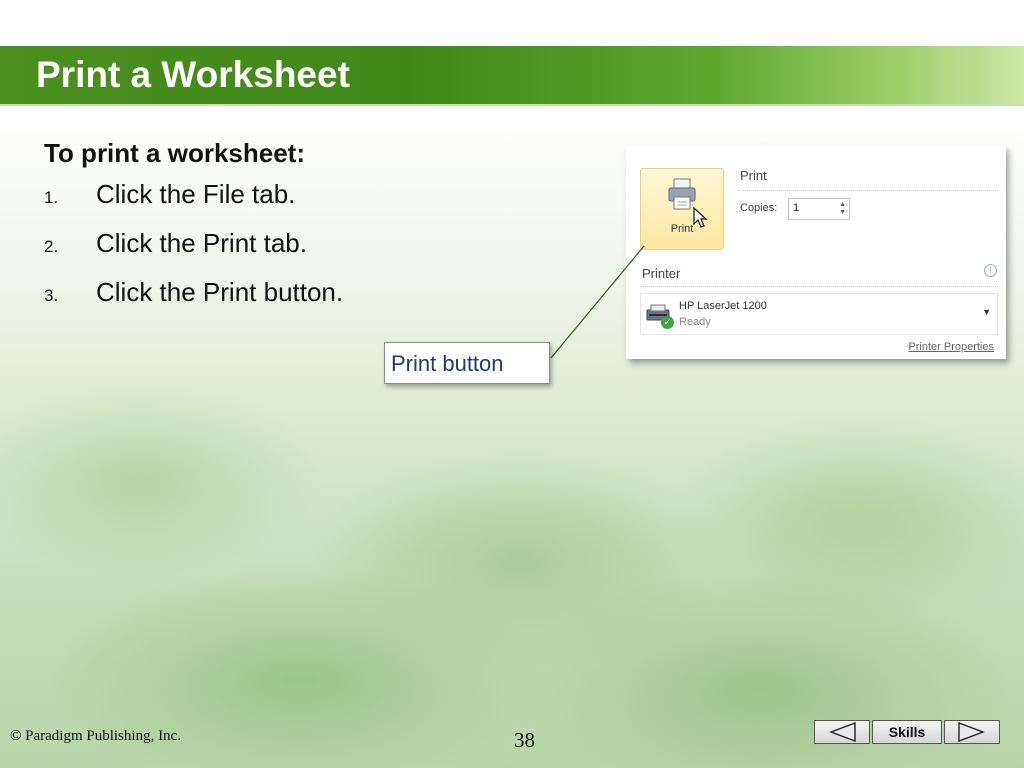 The height and width of the screenshot is (768, 1024). What do you see at coordinates (842, 209) in the screenshot?
I see `spin-arrows-icon: ▲ ▼` at bounding box center [842, 209].